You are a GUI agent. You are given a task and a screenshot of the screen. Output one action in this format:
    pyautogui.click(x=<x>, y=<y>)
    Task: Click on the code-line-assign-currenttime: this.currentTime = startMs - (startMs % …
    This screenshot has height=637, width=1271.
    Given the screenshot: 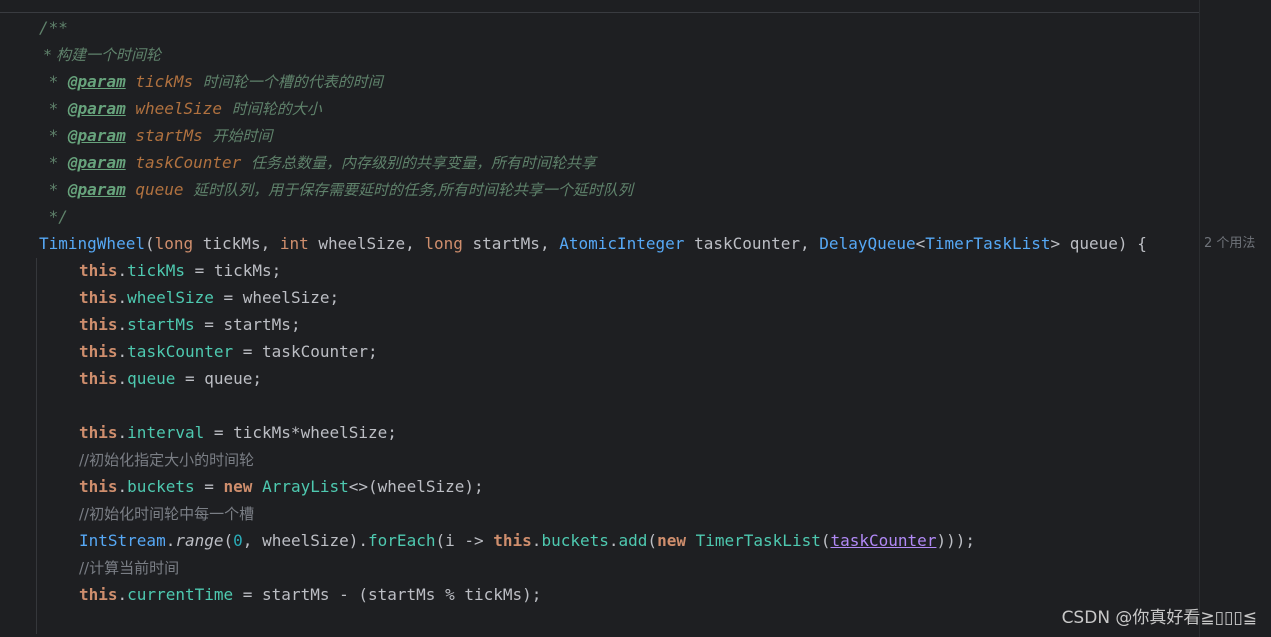 What is the action you would take?
    pyautogui.click(x=310, y=594)
    